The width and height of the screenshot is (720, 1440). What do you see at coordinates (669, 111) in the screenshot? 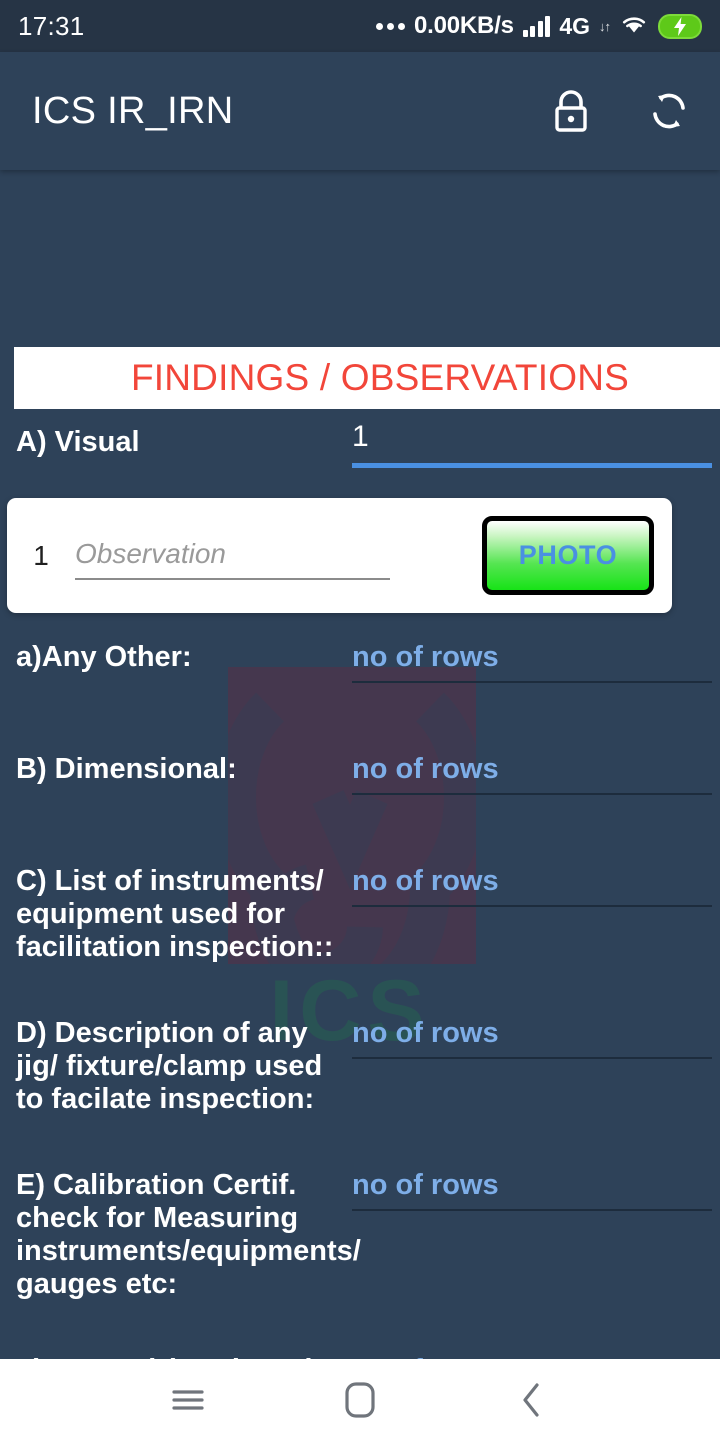
I see `sync-icon` at bounding box center [669, 111].